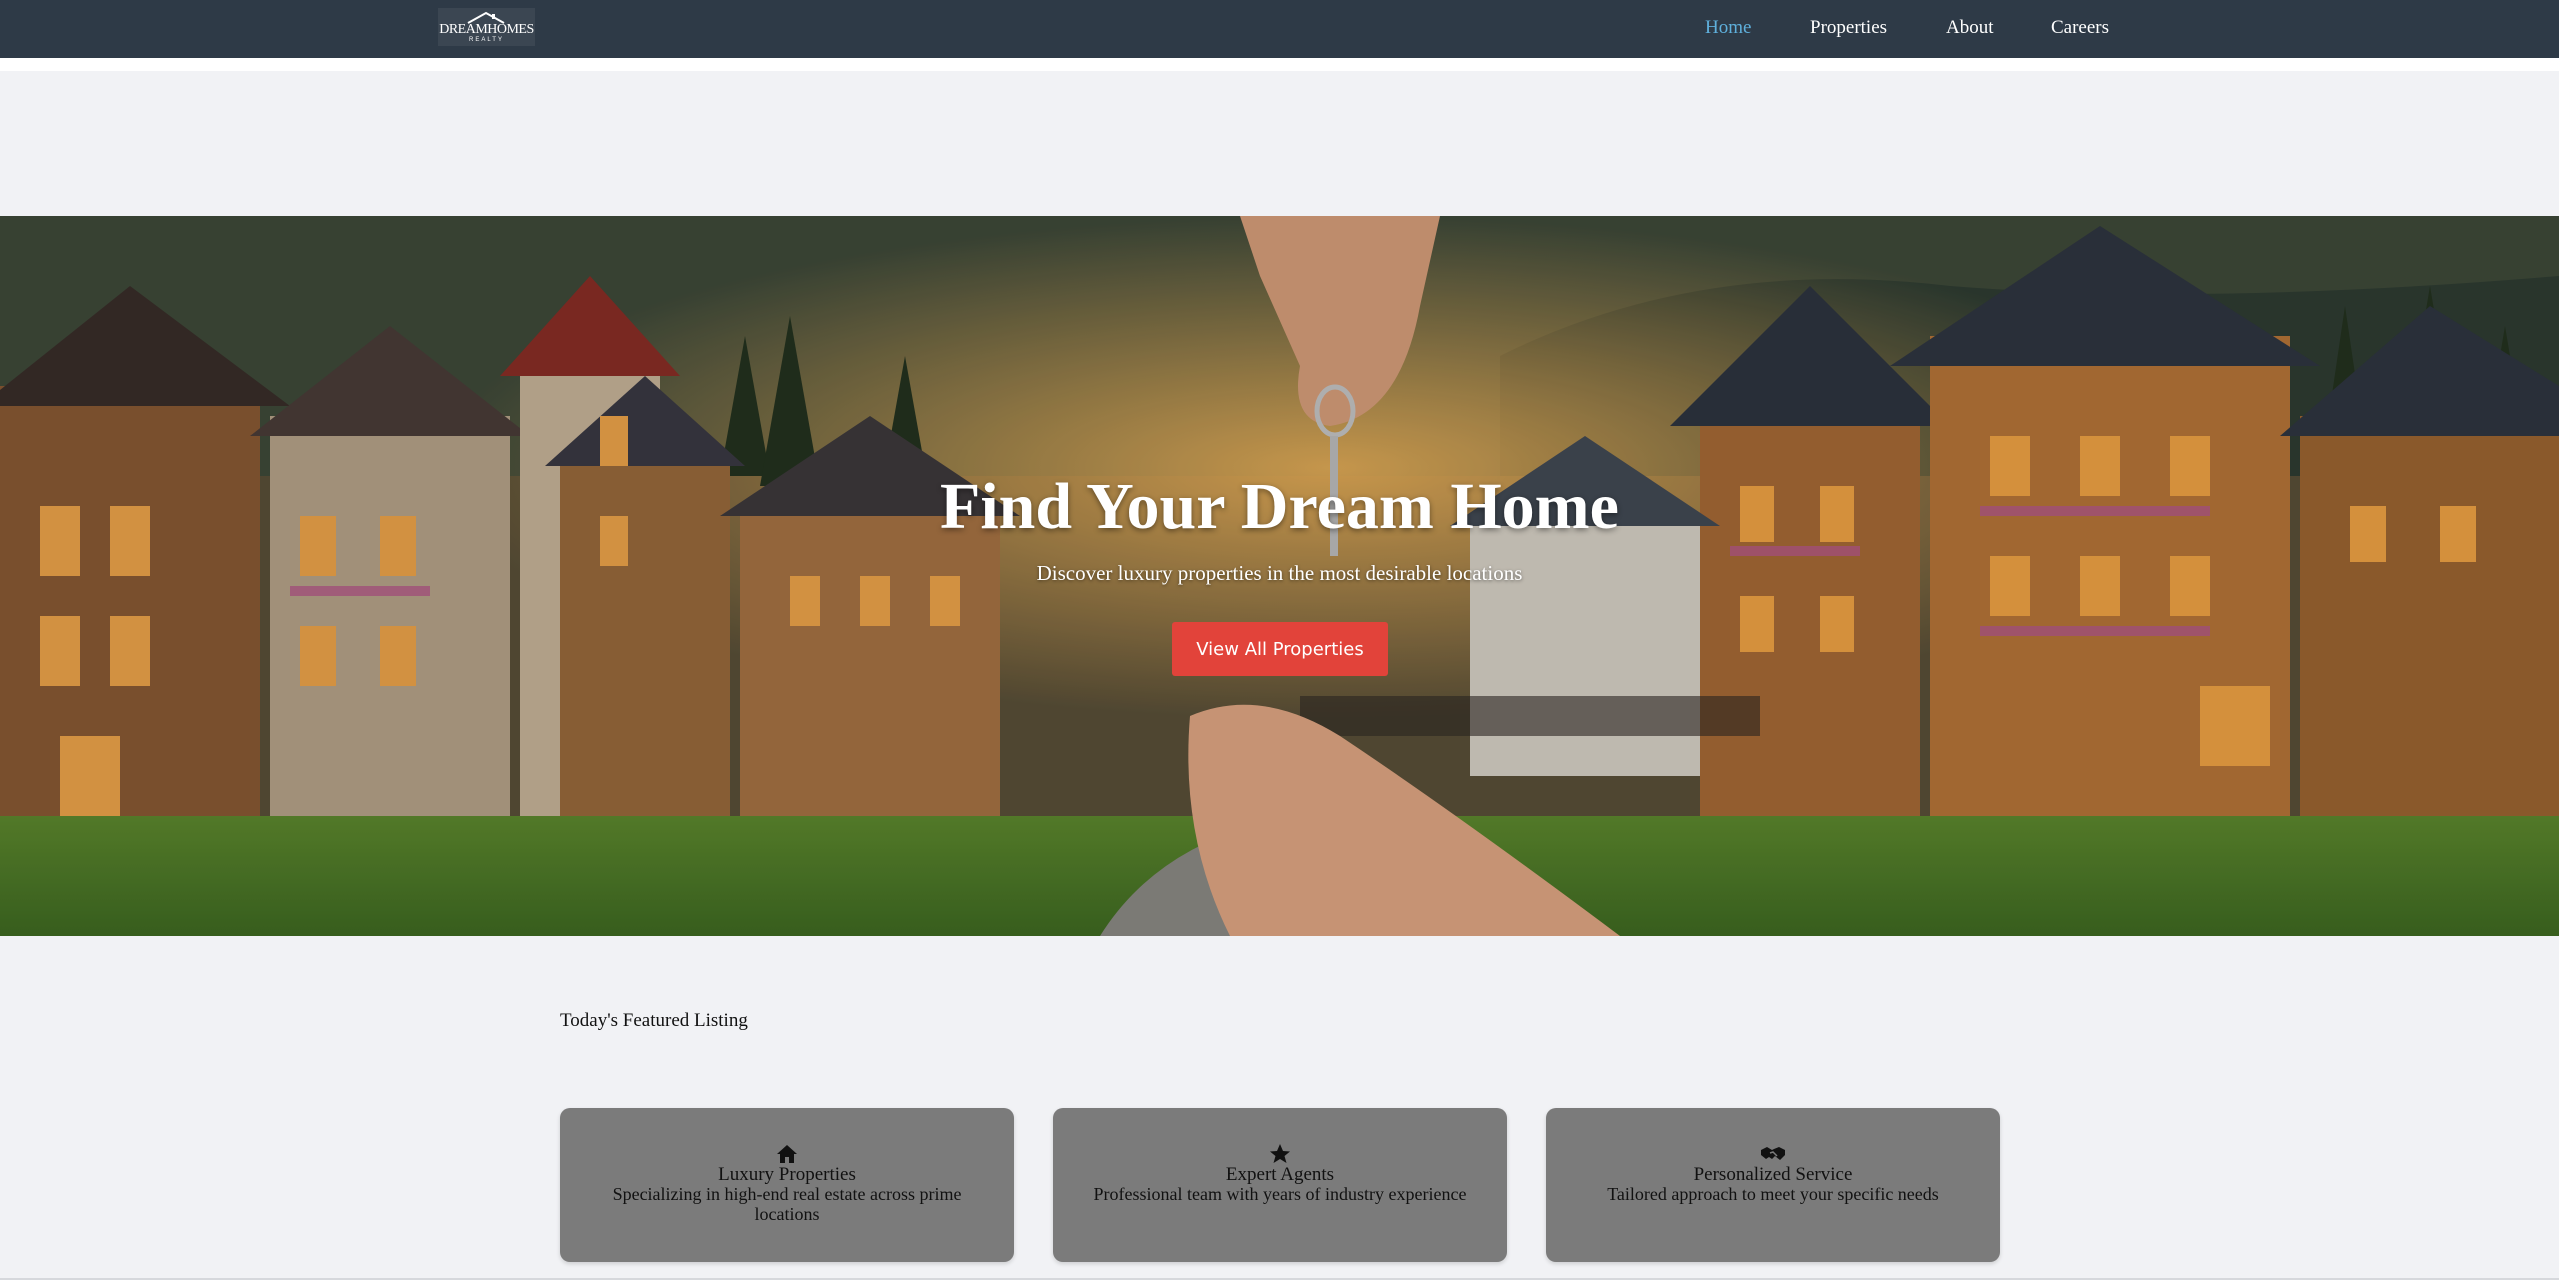  What do you see at coordinates (1280, 1155) in the screenshot?
I see `star-icon` at bounding box center [1280, 1155].